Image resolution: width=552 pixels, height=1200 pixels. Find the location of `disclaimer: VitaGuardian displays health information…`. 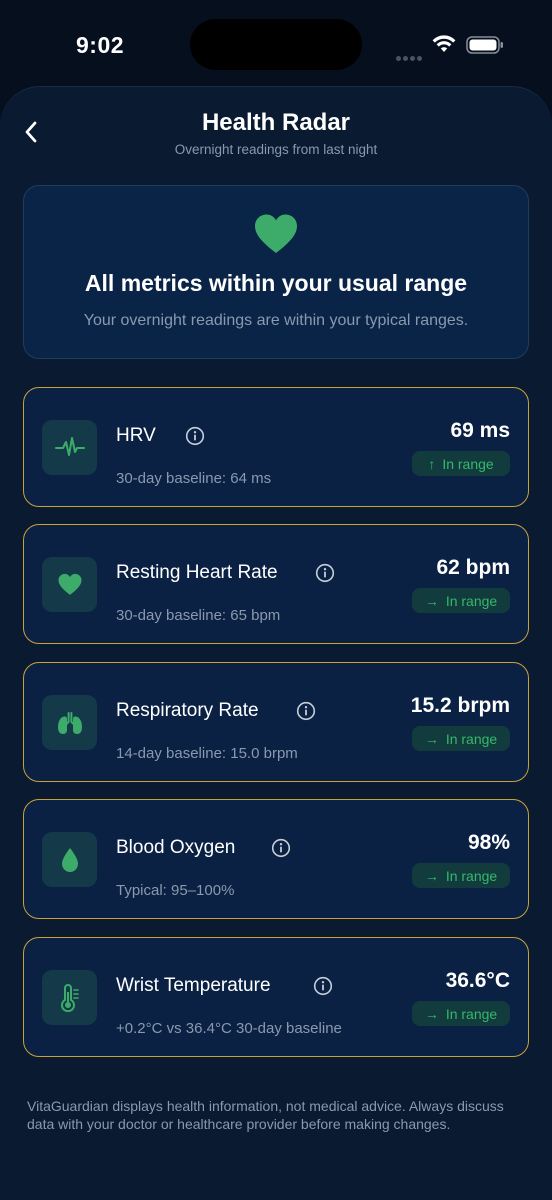

disclaimer: VitaGuardian displays health information… is located at coordinates (265, 1115).